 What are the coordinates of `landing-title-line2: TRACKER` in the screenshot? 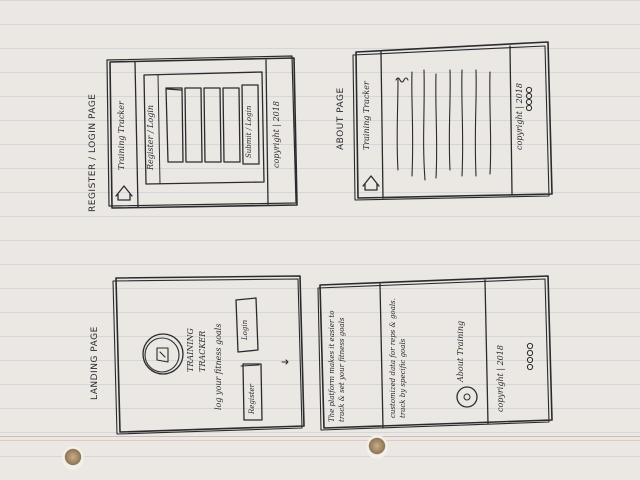 It's located at (202, 351).